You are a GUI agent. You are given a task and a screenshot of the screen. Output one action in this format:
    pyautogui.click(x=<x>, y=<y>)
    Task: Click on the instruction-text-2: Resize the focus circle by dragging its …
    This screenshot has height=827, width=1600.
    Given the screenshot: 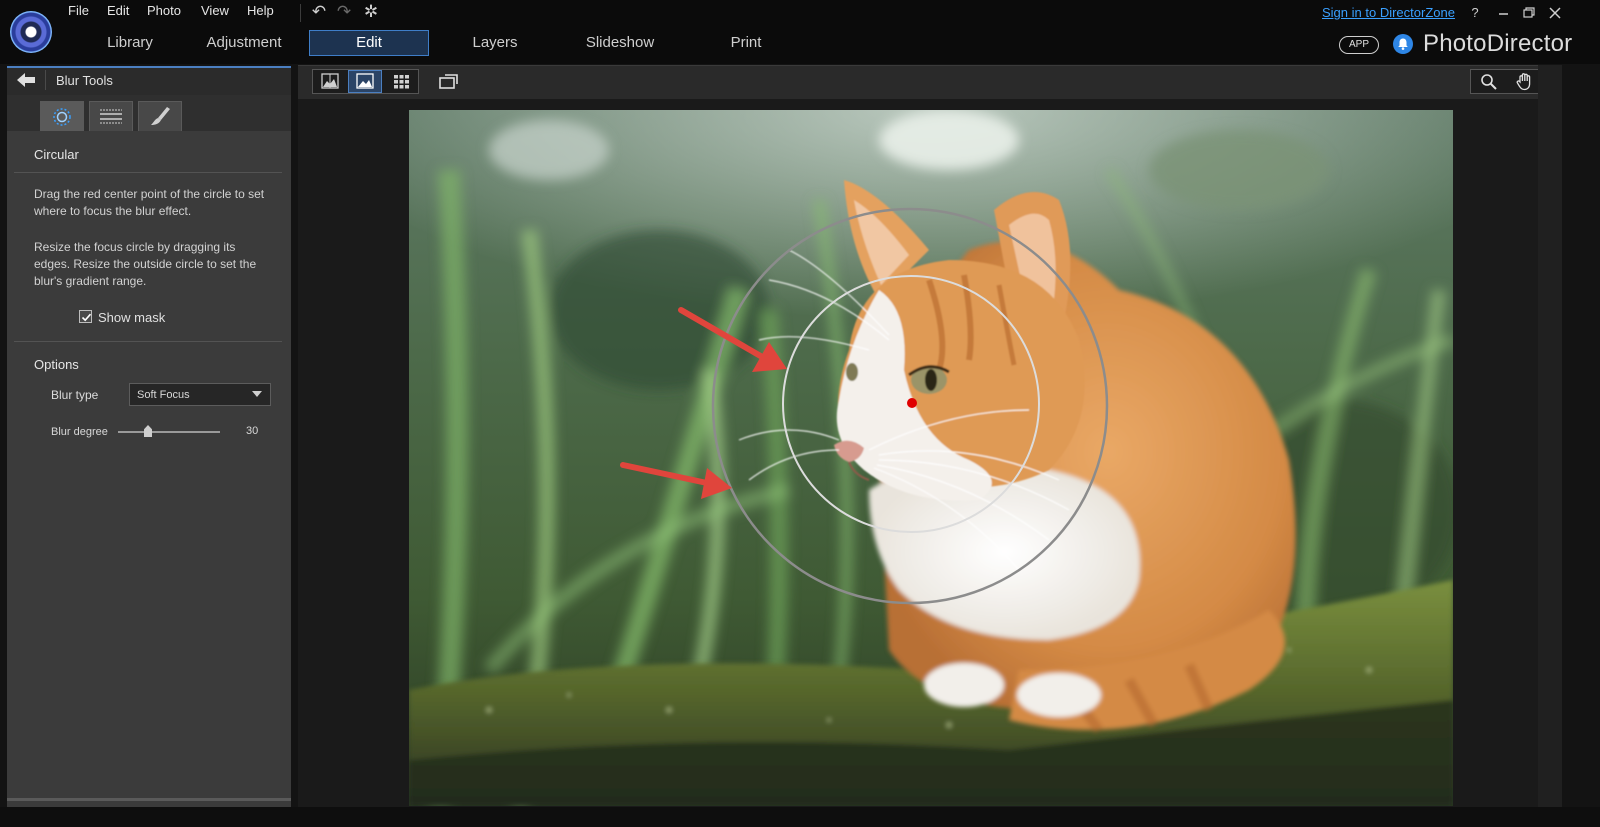 What is the action you would take?
    pyautogui.click(x=145, y=264)
    